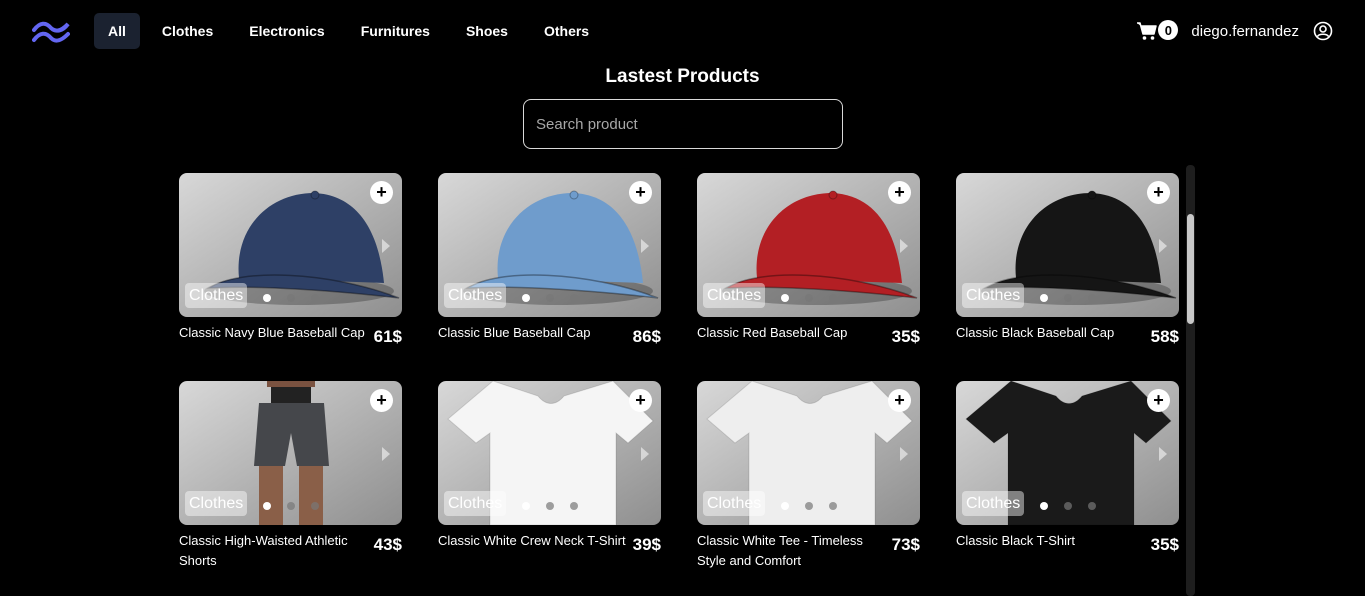  What do you see at coordinates (533, 333) in the screenshot?
I see `product-name: Classic Blue Baseball Cap` at bounding box center [533, 333].